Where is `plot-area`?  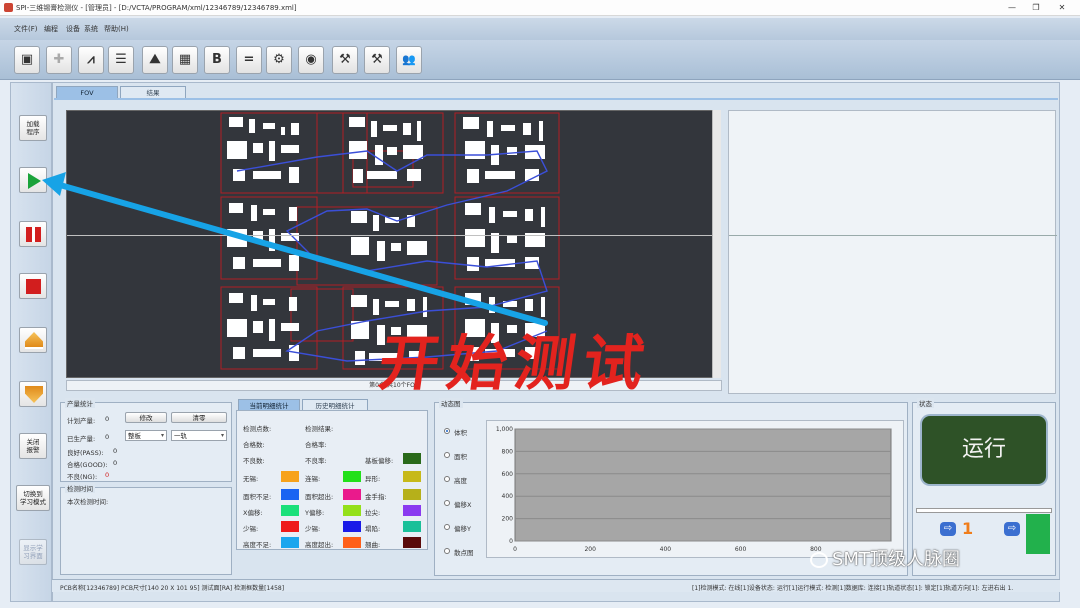
plot-area is located at coordinates (703, 485).